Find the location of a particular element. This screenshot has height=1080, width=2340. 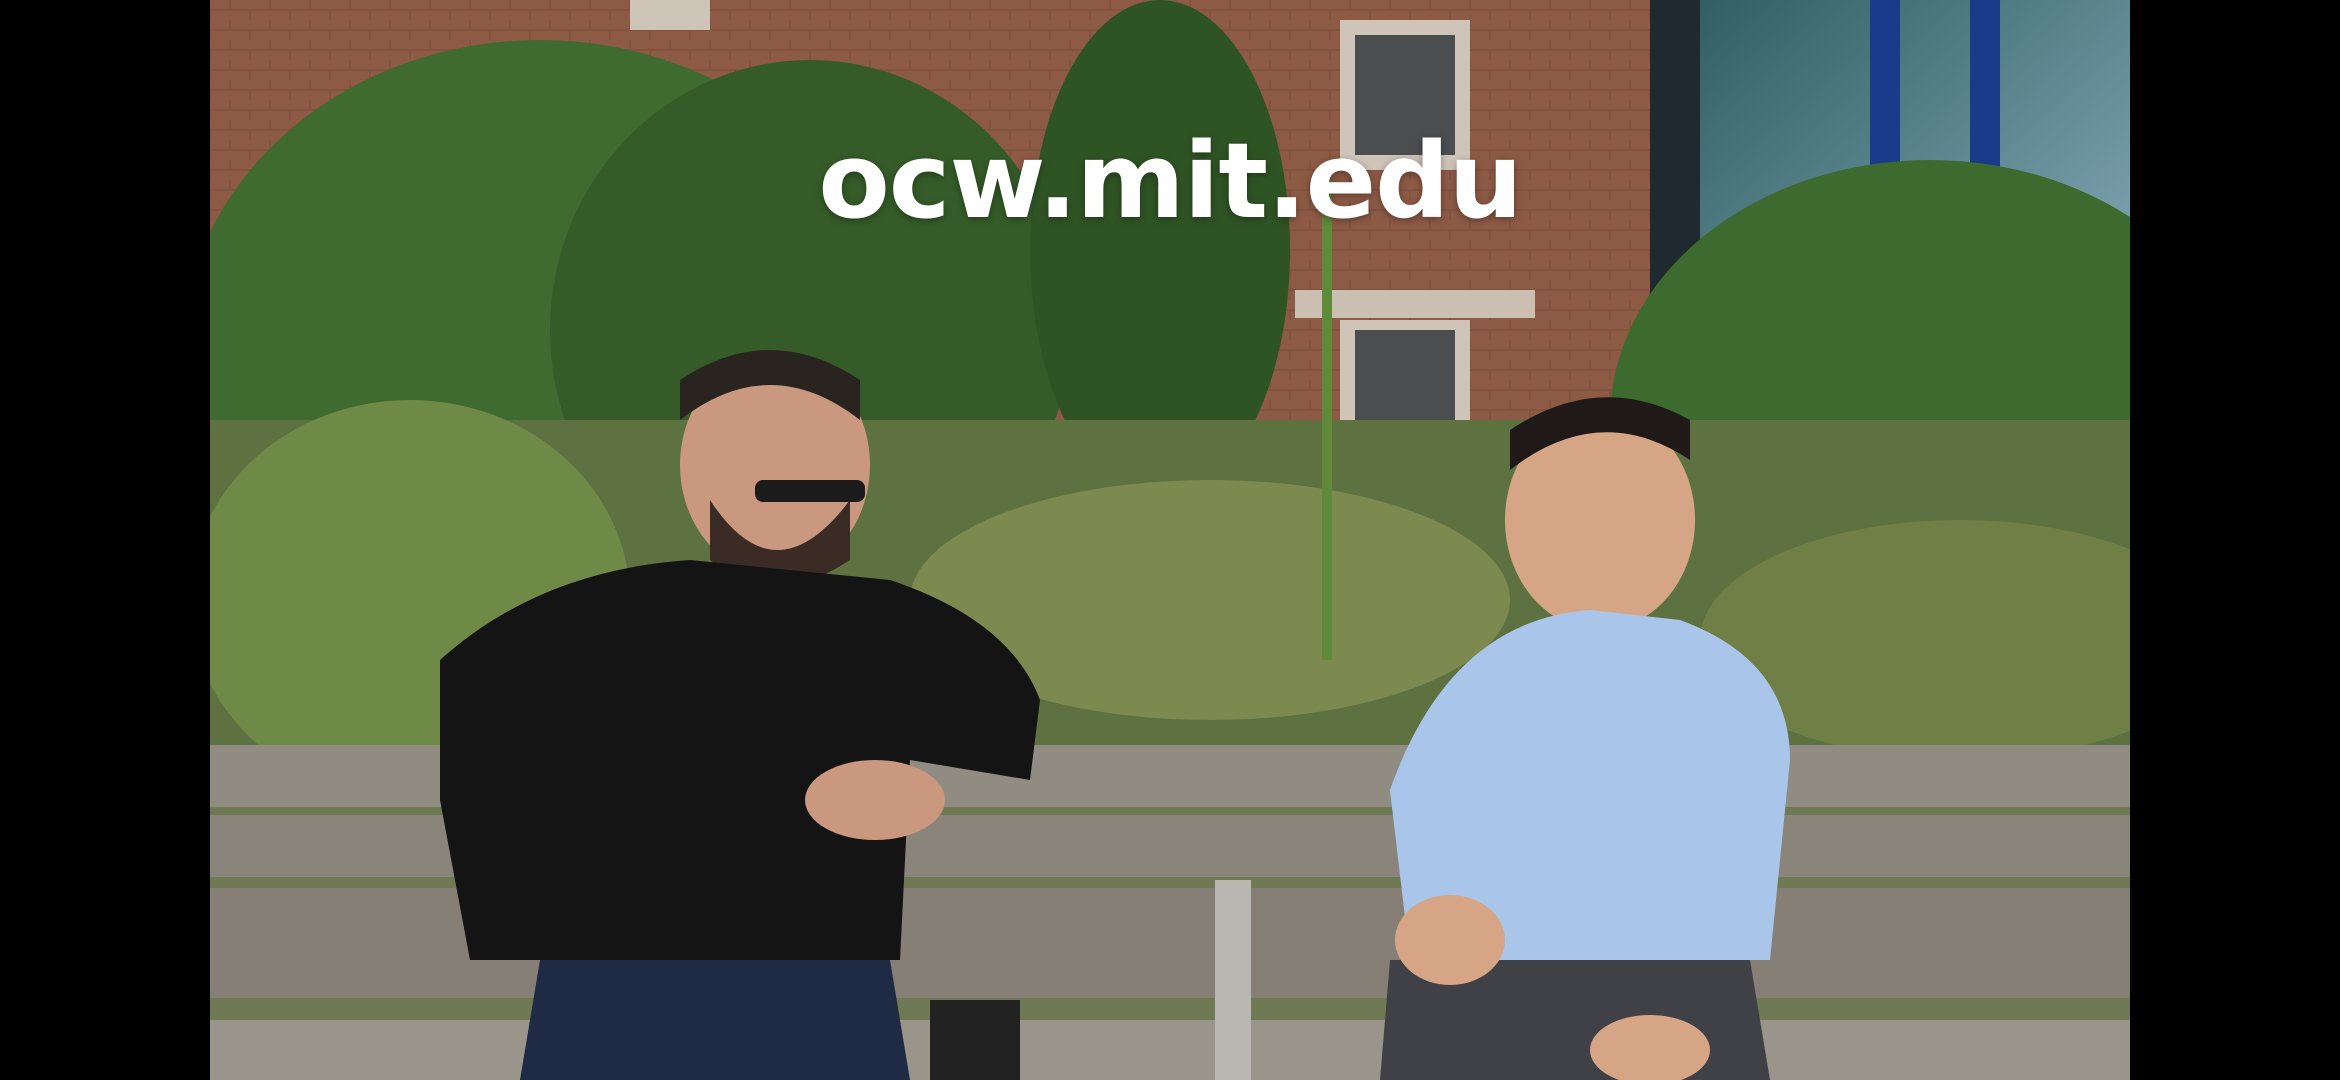

bench-seat is located at coordinates (1170, 1050).